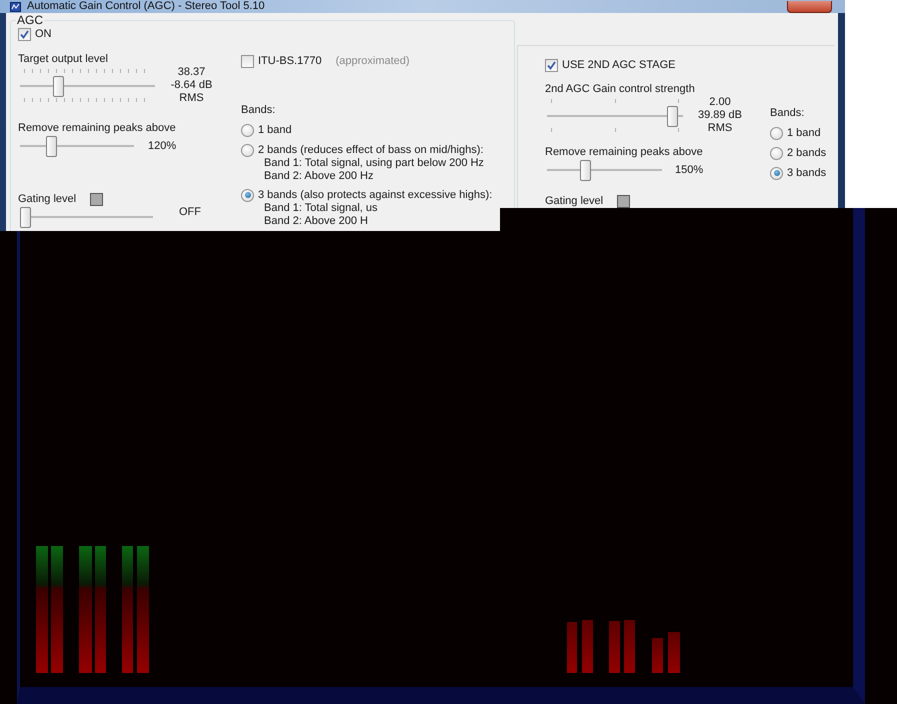 The width and height of the screenshot is (897, 704). I want to click on close-button, so click(809, 6).